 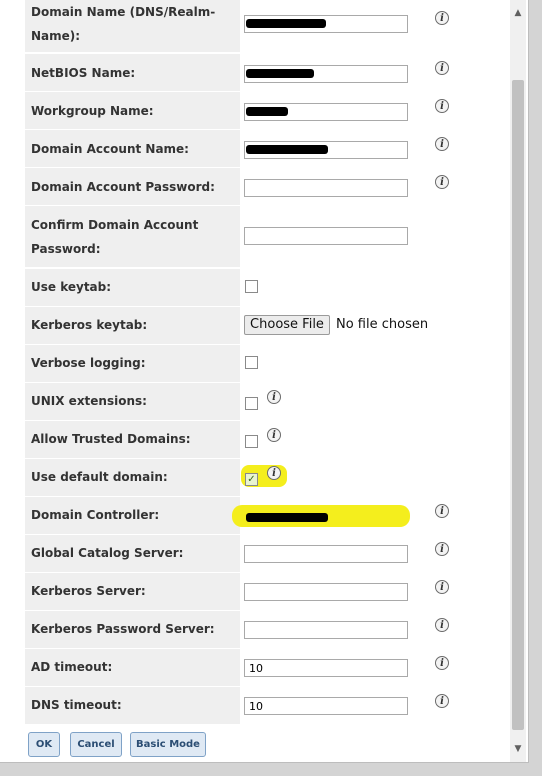 I want to click on row-use-default-domain: Use default domain: ✓ i, so click(x=259, y=477).